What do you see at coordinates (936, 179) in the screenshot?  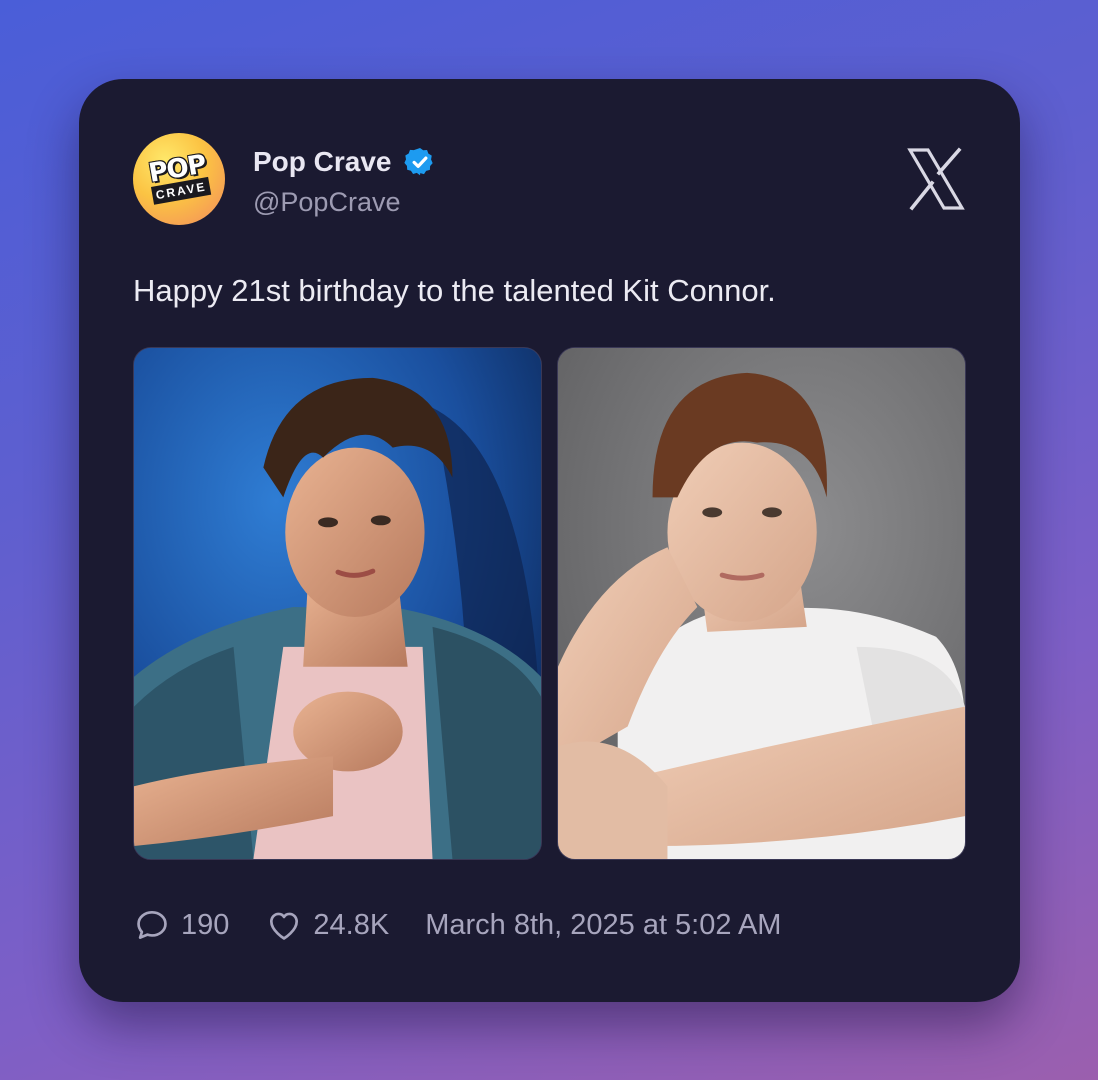 I see `x-logo-icon` at bounding box center [936, 179].